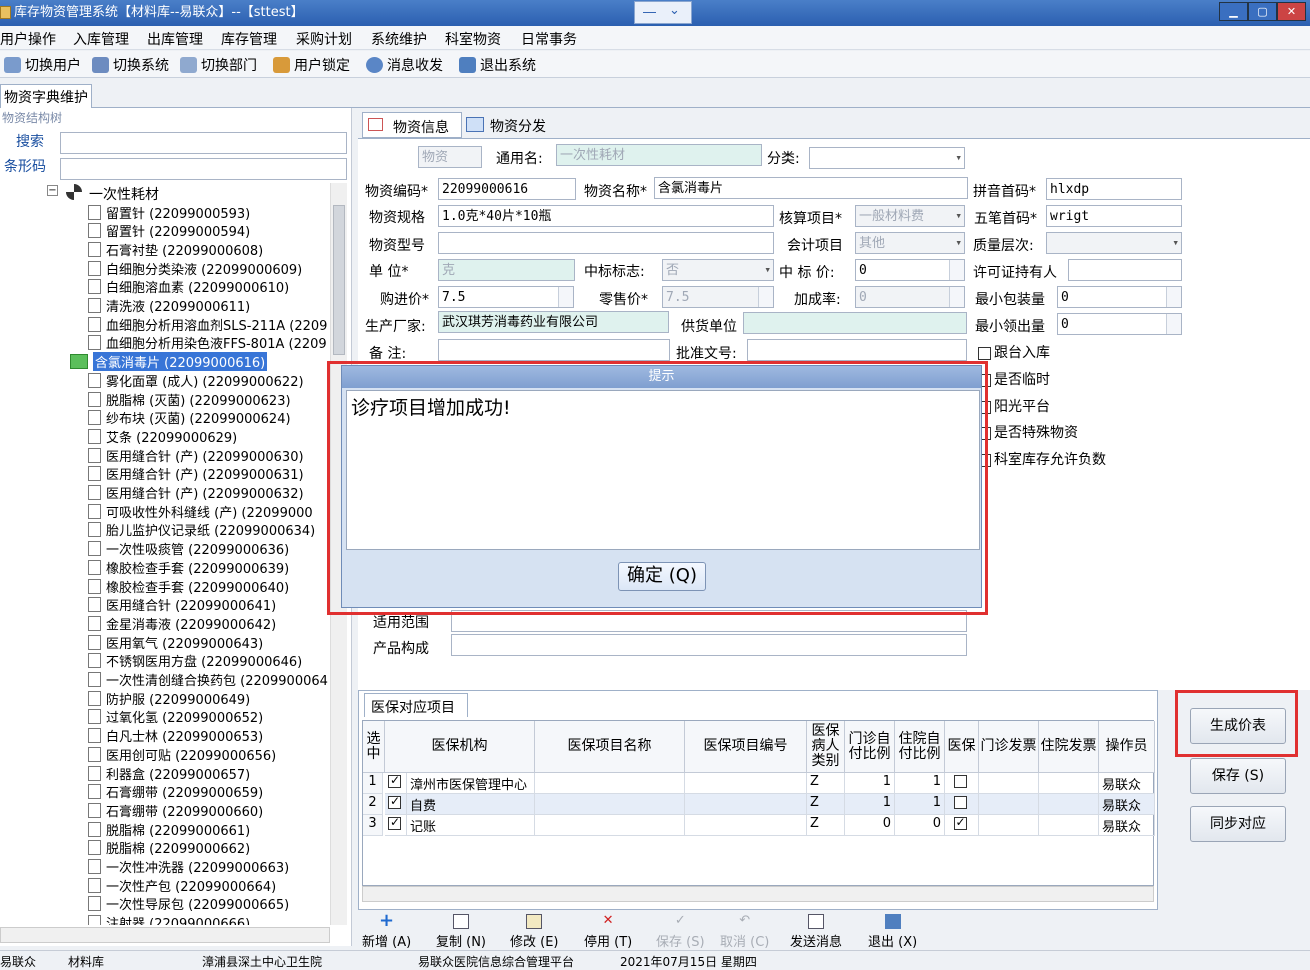 The width and height of the screenshot is (1310, 970). What do you see at coordinates (1238, 776) in the screenshot?
I see `save-side-button: 保存 (S)` at bounding box center [1238, 776].